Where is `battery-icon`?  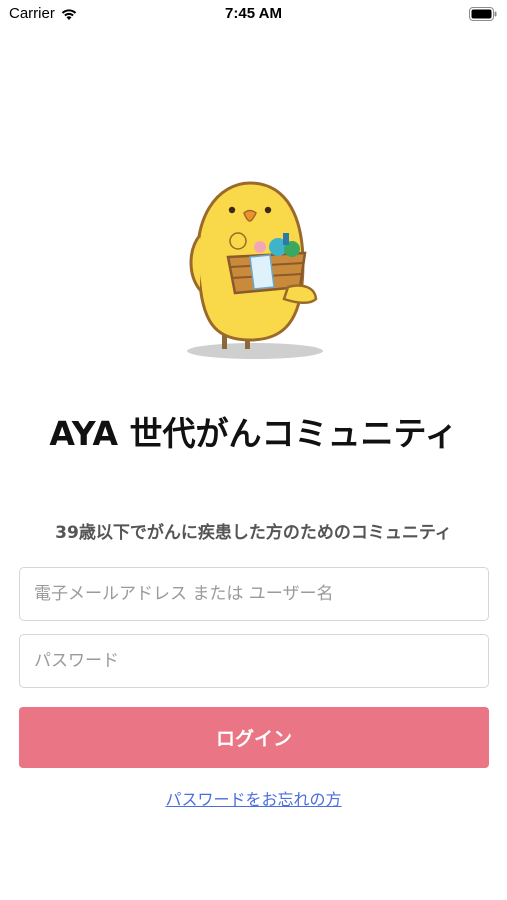
battery-icon is located at coordinates (483, 14).